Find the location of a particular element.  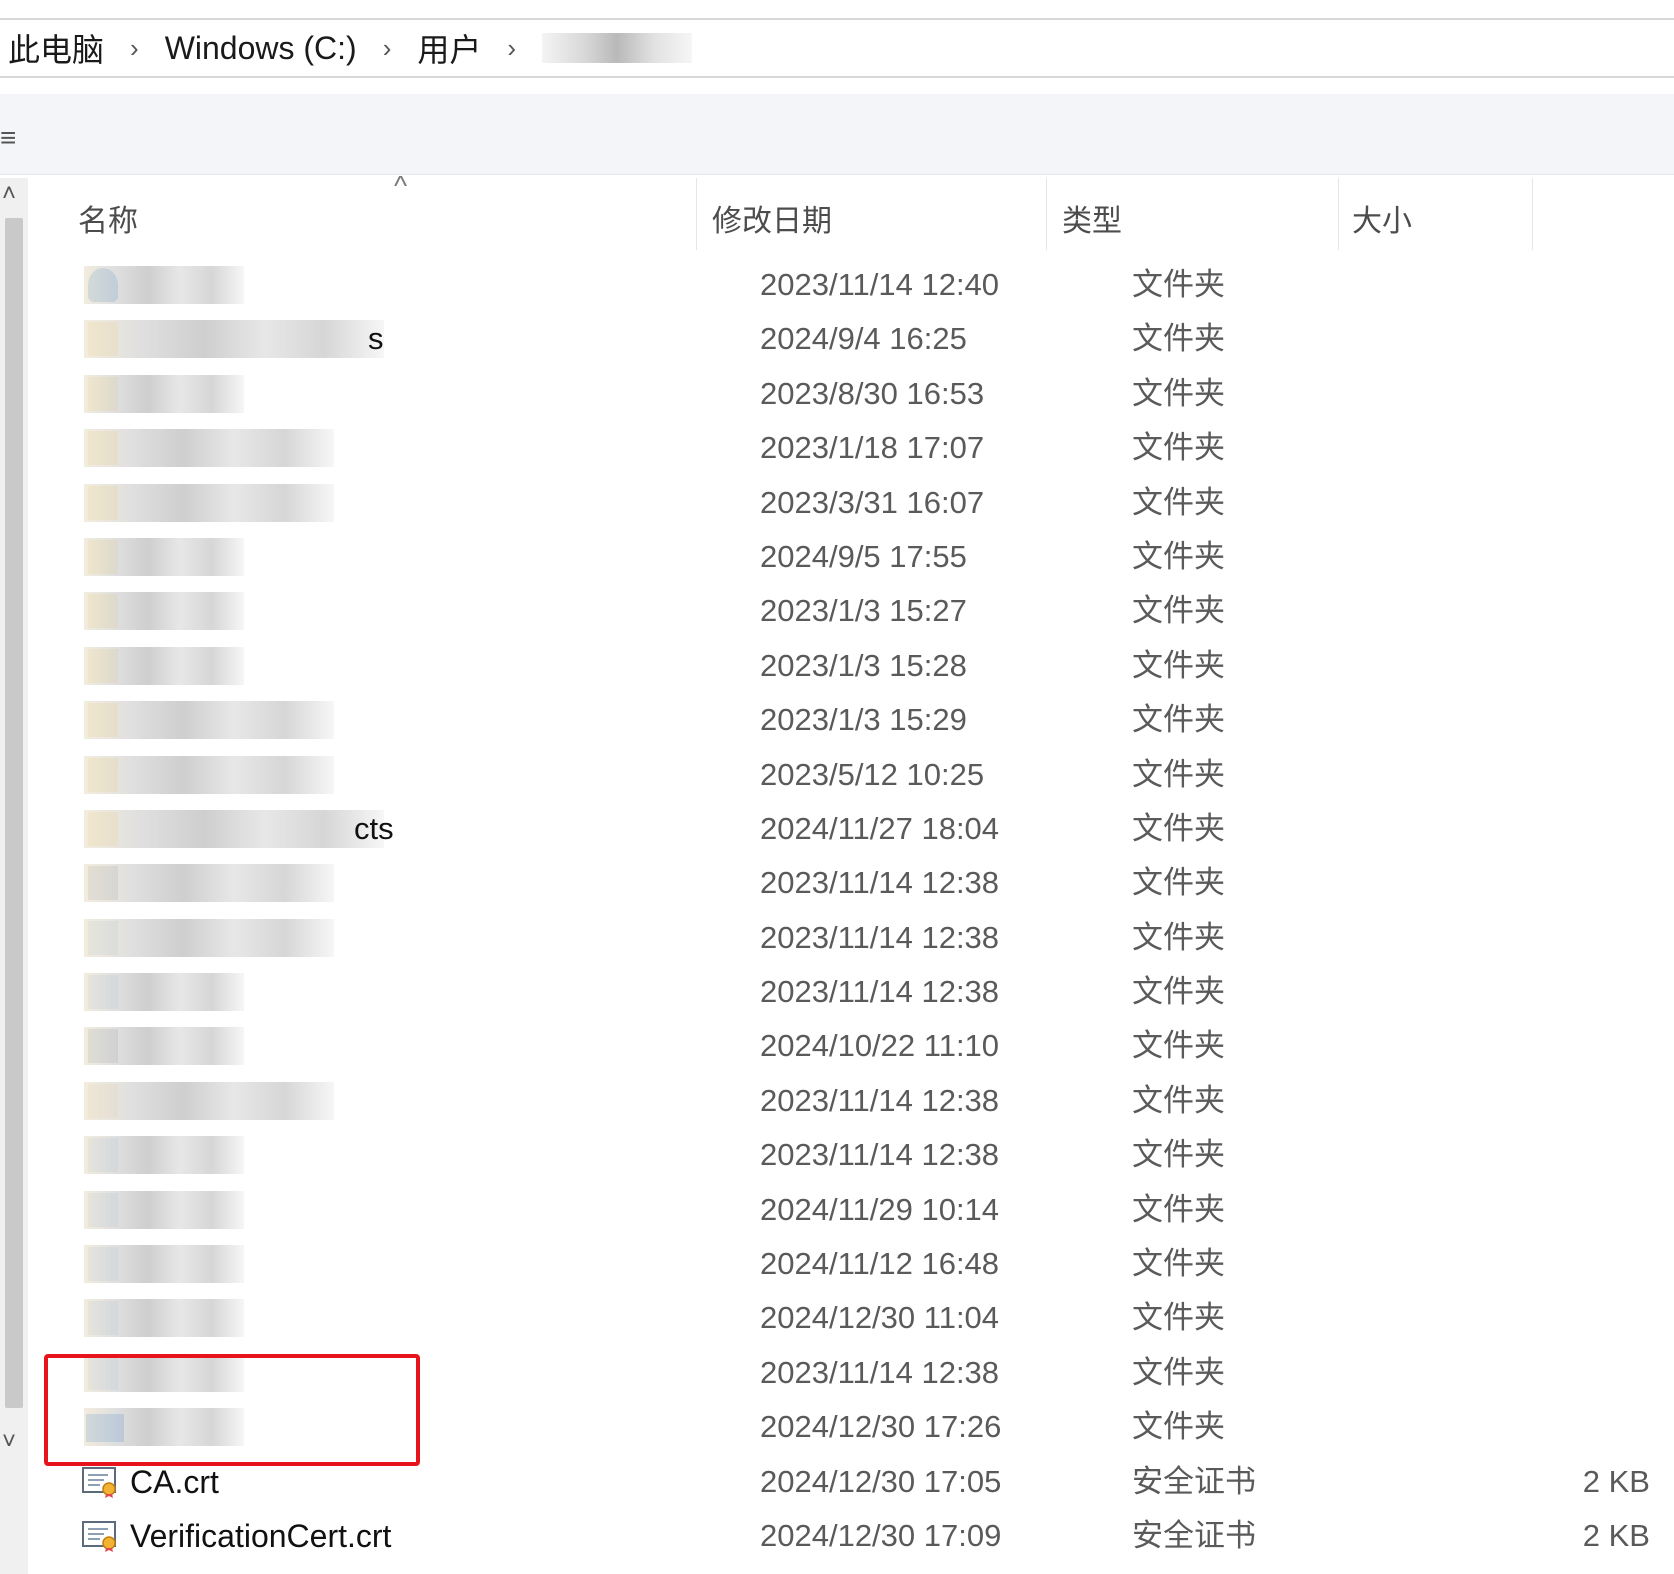

scroll-up-arrow-icon: ˄ is located at coordinates (9, 194).